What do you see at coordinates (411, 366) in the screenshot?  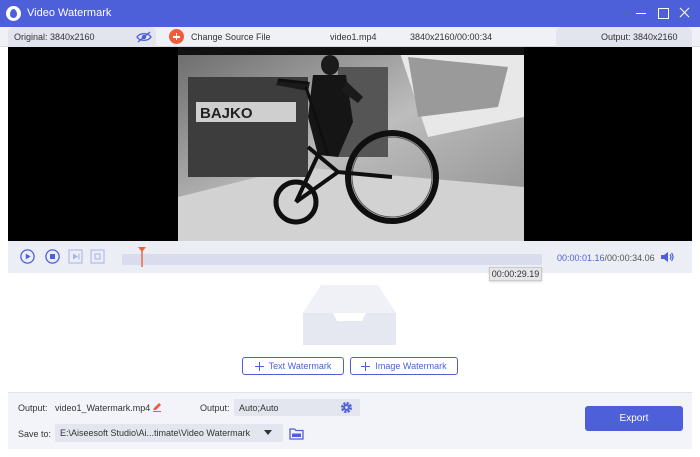 I see `image-watermark-label: Image Watermark` at bounding box center [411, 366].